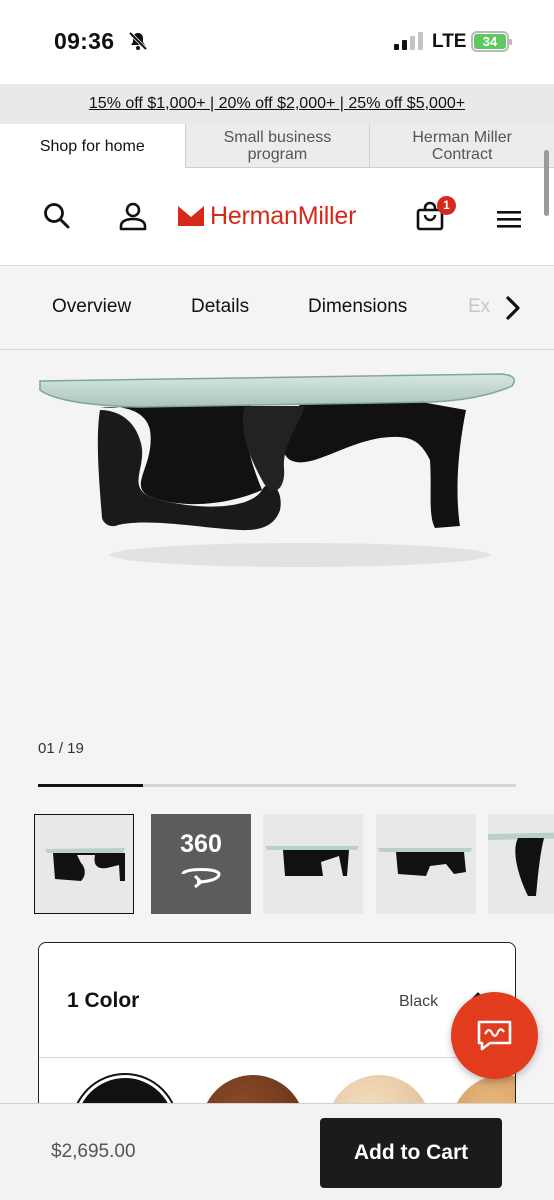 This screenshot has width=554, height=1200. Describe the element at coordinates (283, 215) in the screenshot. I see `brand-name: HermanMiller` at that location.